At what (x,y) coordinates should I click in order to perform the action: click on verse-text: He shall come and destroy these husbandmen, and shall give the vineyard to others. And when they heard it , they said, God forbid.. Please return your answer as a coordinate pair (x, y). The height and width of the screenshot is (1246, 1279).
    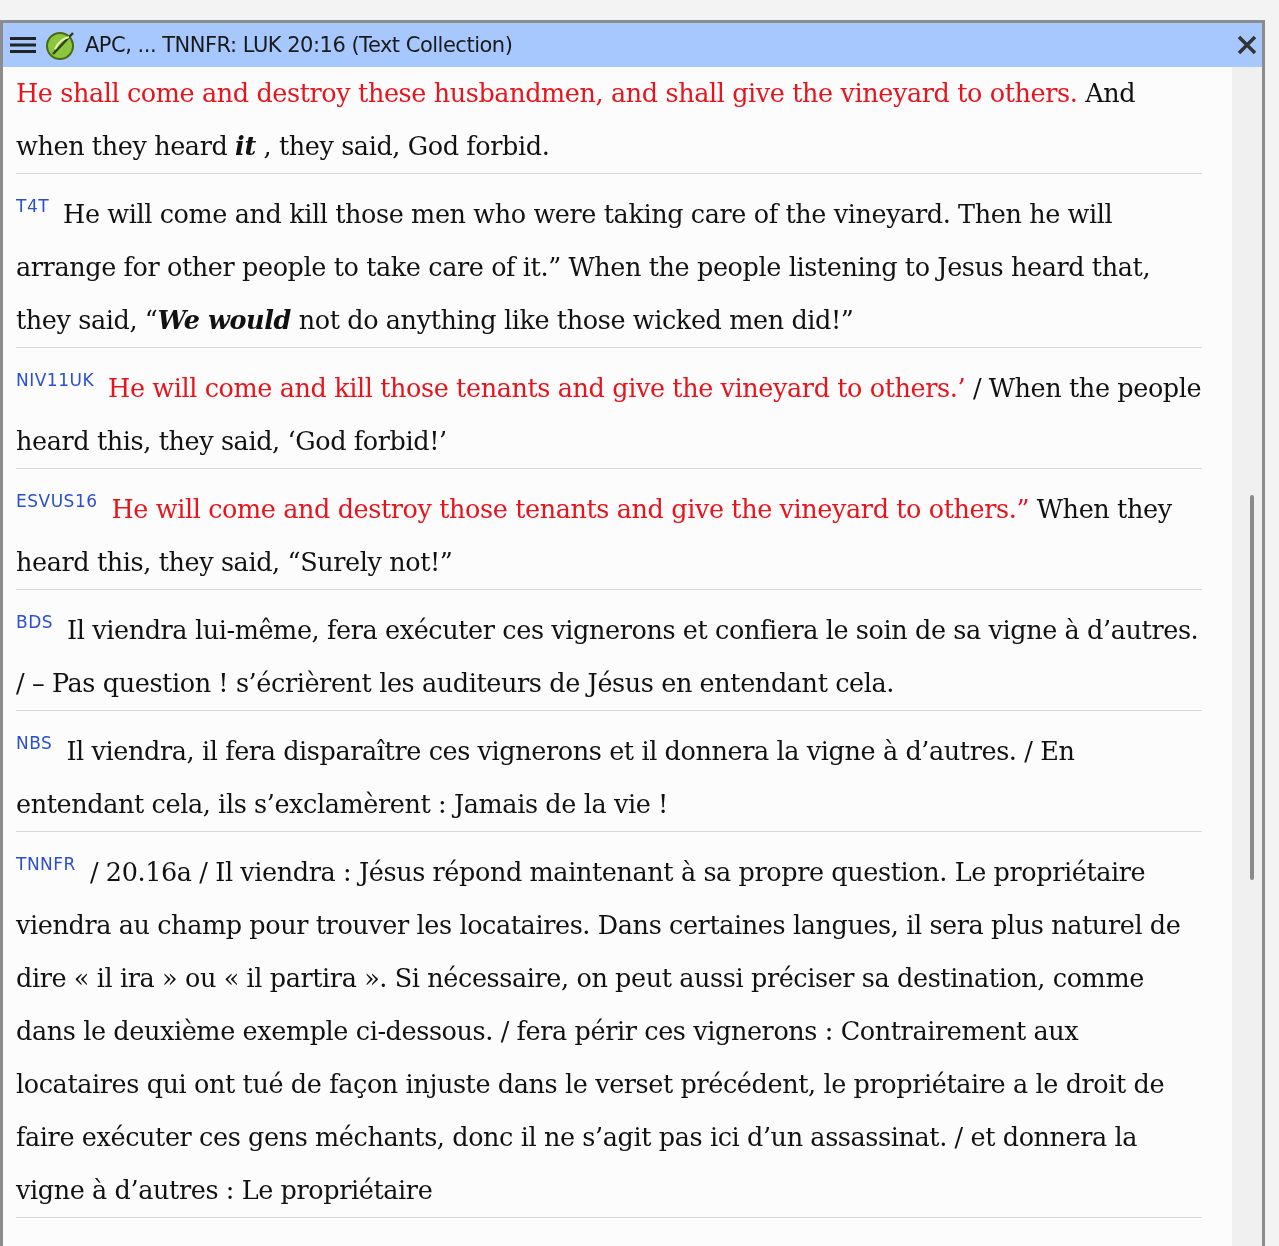
    Looking at the image, I should click on (609, 120).